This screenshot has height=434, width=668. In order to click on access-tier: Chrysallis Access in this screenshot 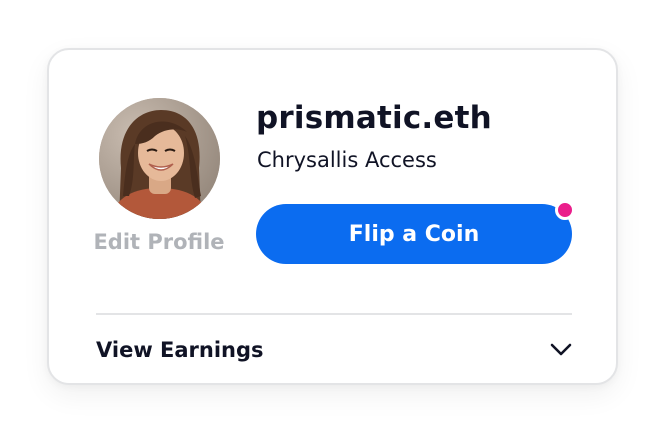, I will do `click(347, 160)`.